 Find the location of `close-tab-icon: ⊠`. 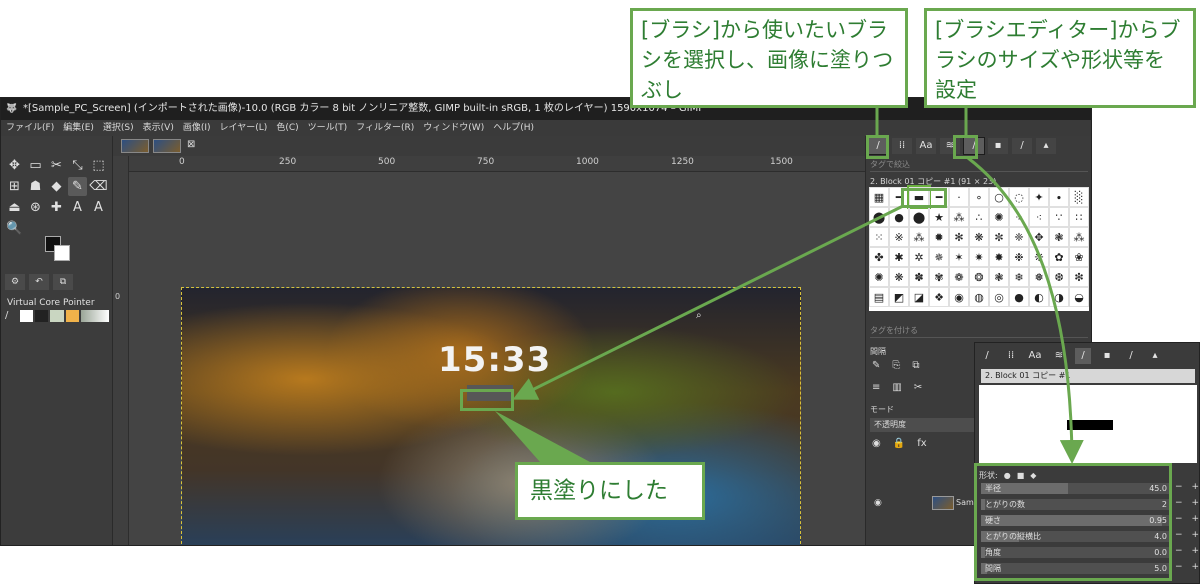

close-tab-icon: ⊠ is located at coordinates (191, 144).